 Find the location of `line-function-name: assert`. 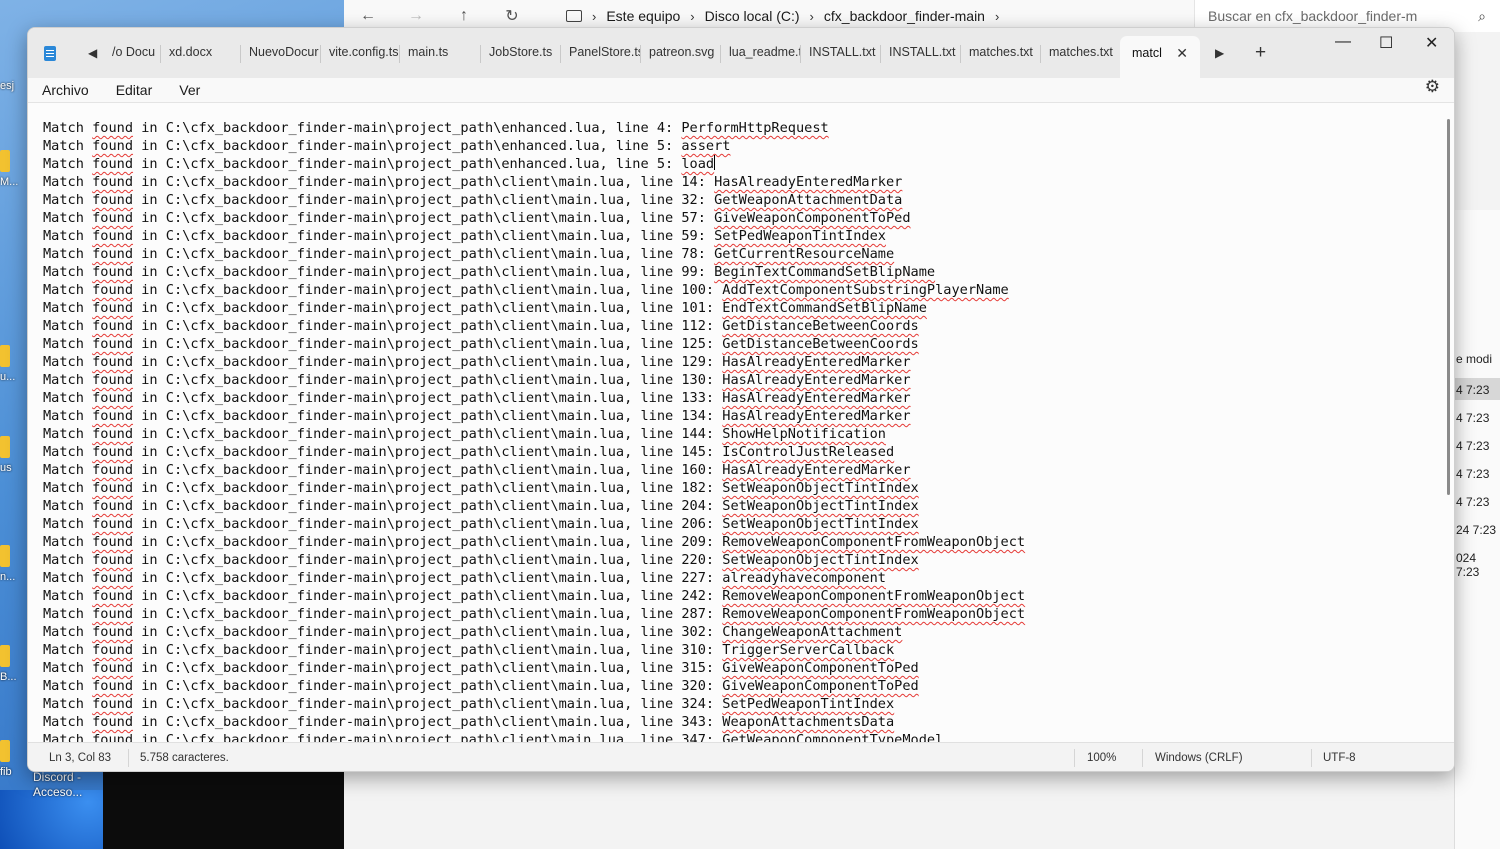

line-function-name: assert is located at coordinates (706, 146).